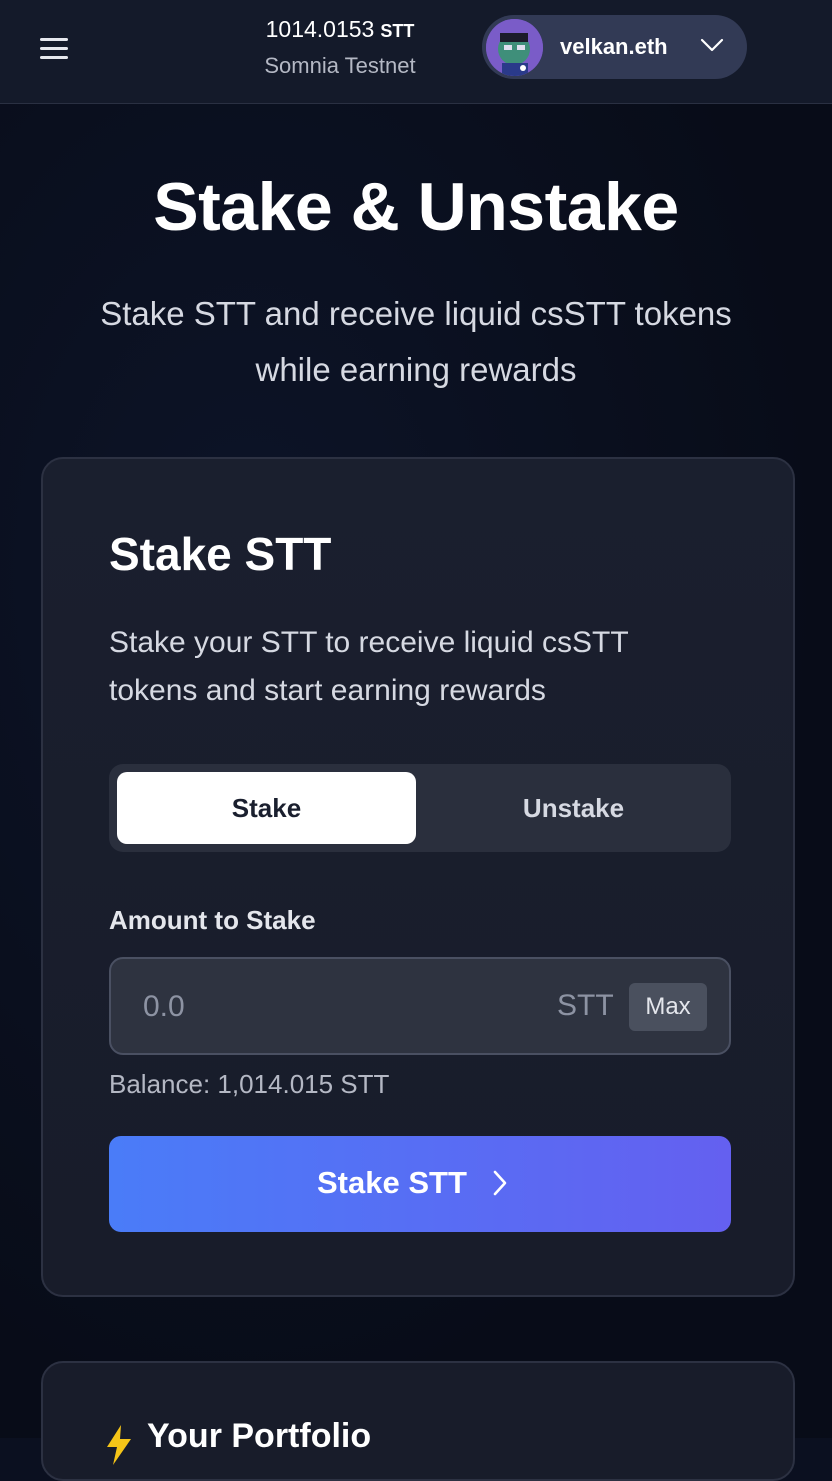 This screenshot has height=1481, width=832. What do you see at coordinates (266, 808) in the screenshot?
I see `tab-stake: Stake` at bounding box center [266, 808].